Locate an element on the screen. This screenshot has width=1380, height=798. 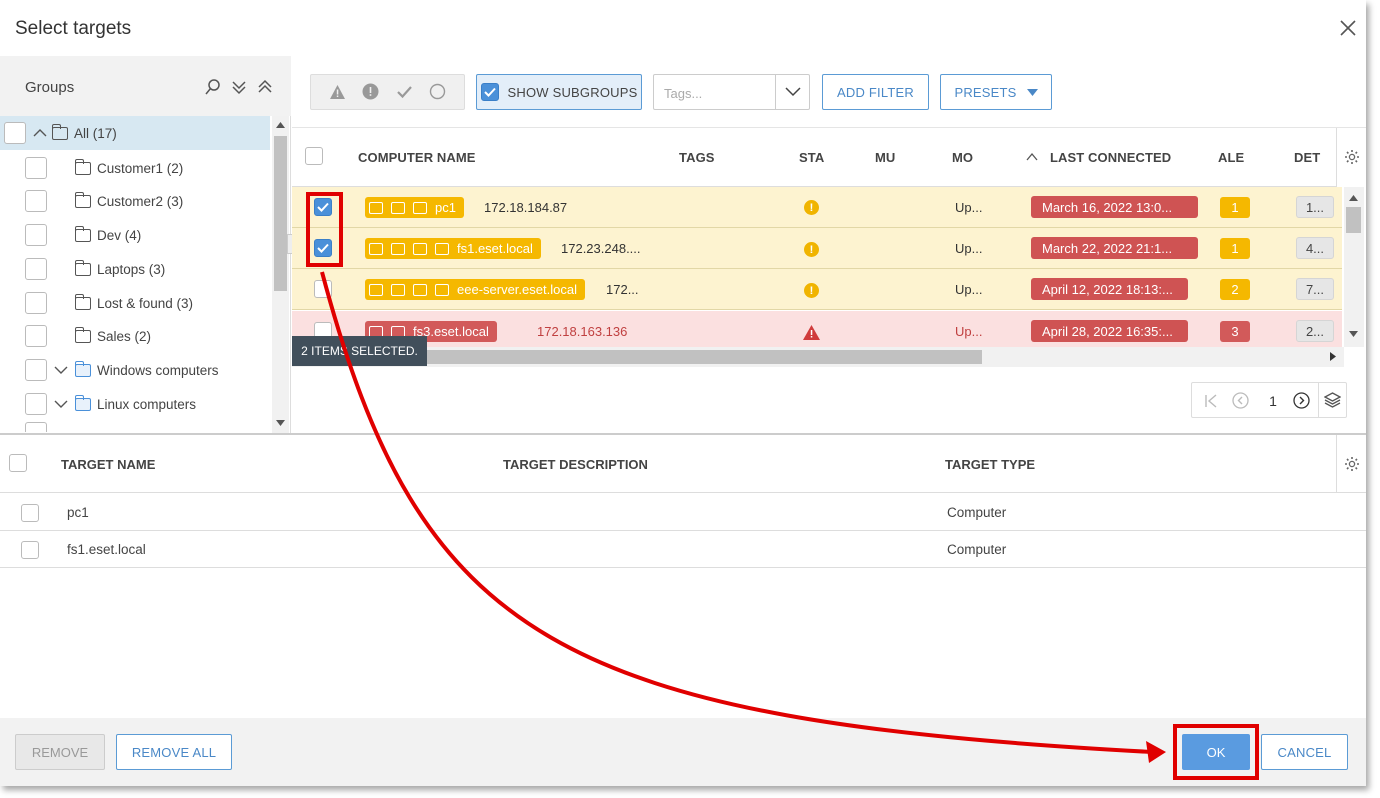
search-icon is located at coordinates (213, 87).